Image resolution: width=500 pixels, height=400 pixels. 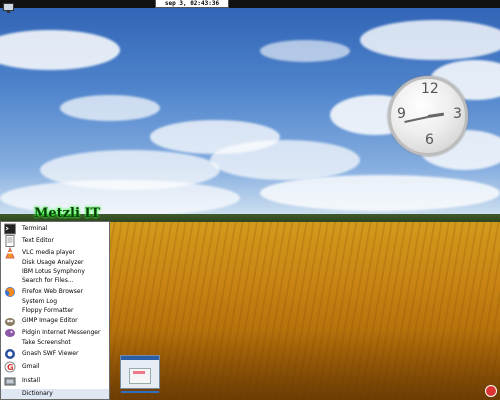 I want to click on clock-number-9: 9, so click(x=401, y=114).